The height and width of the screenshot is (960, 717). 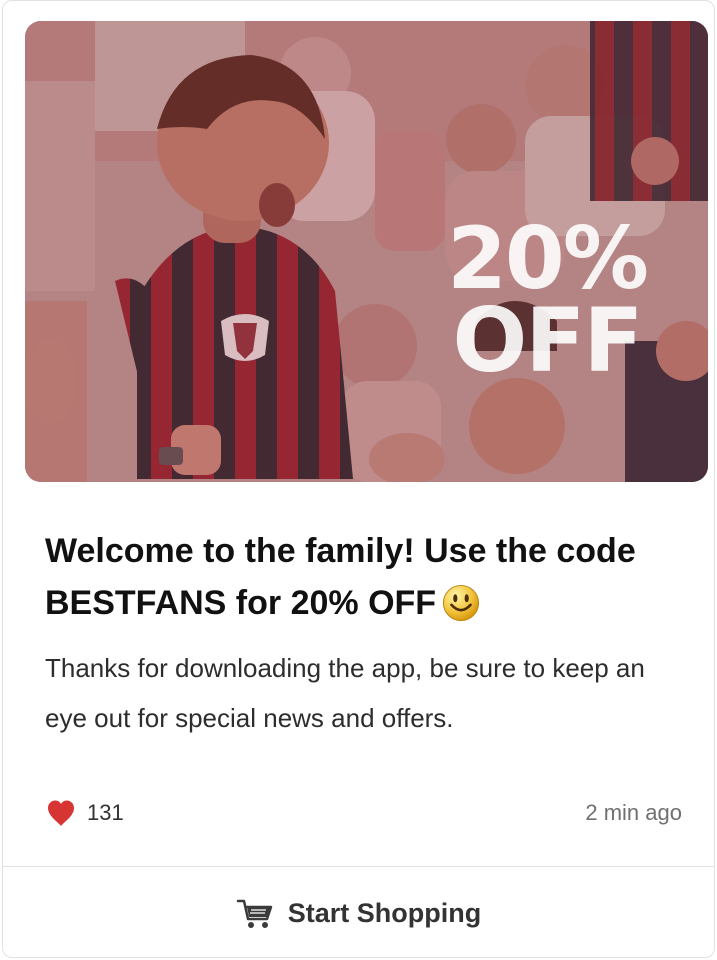 I want to click on promo-text: 20% OFF, so click(x=547, y=300).